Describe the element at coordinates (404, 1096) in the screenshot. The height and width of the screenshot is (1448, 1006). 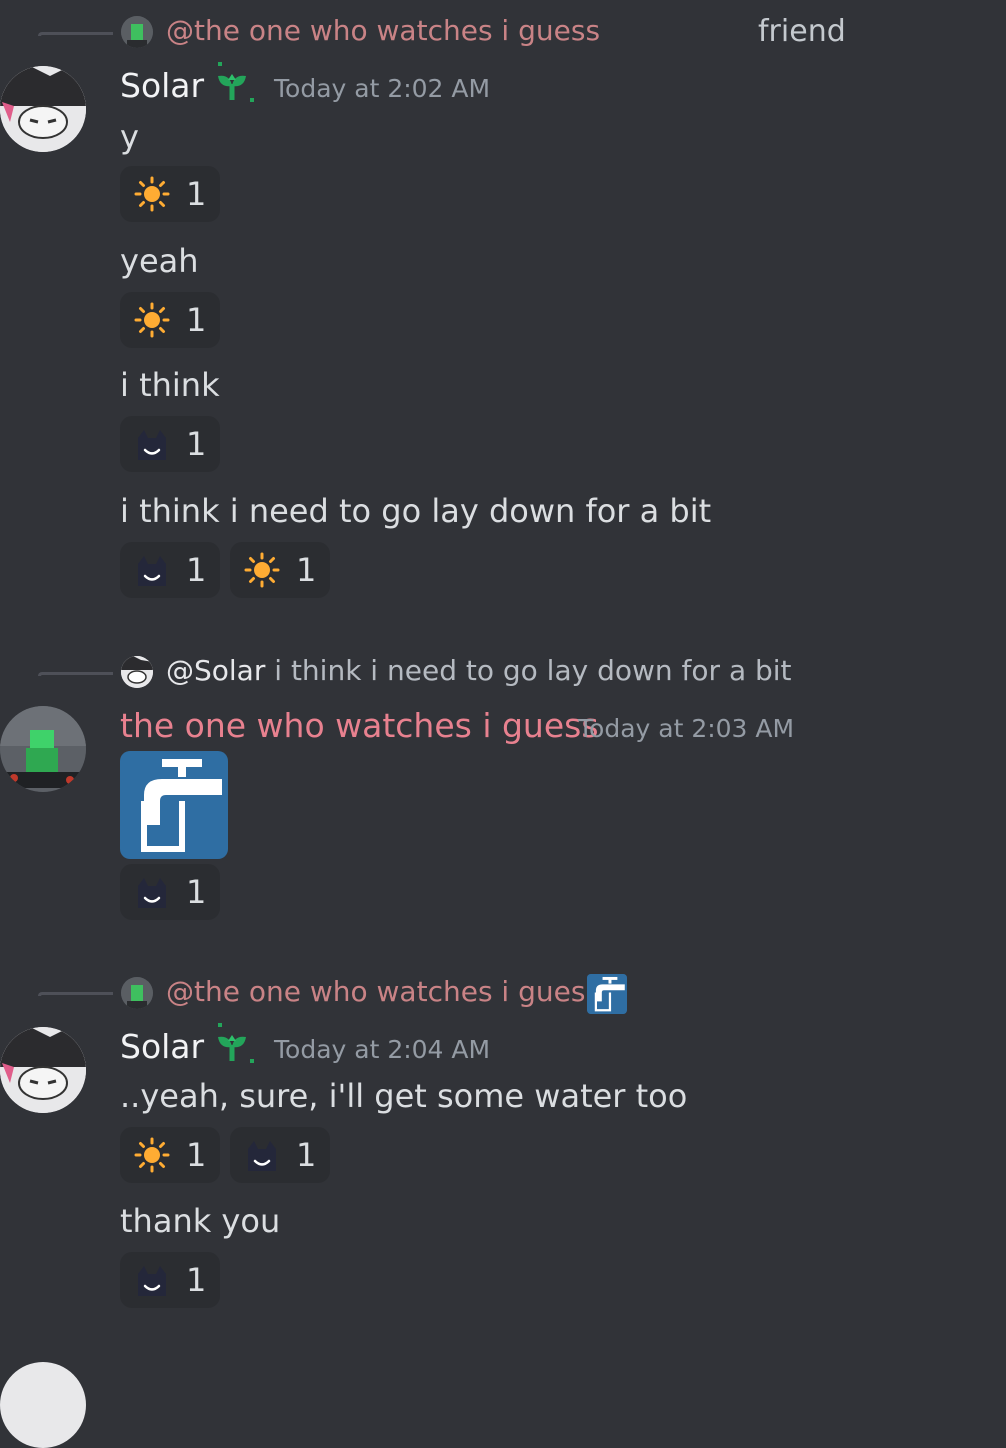
I see `message-text: ..yeah, sure, i'll get some water too` at that location.